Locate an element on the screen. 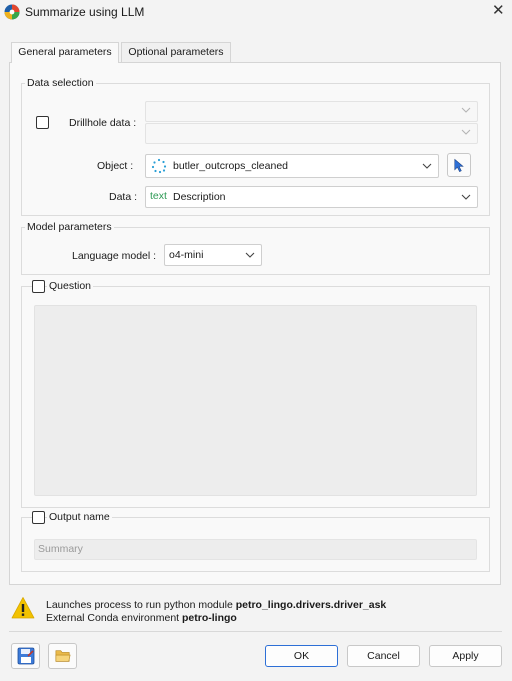  process-info-line1: Launches process to run python module is located at coordinates (141, 605).